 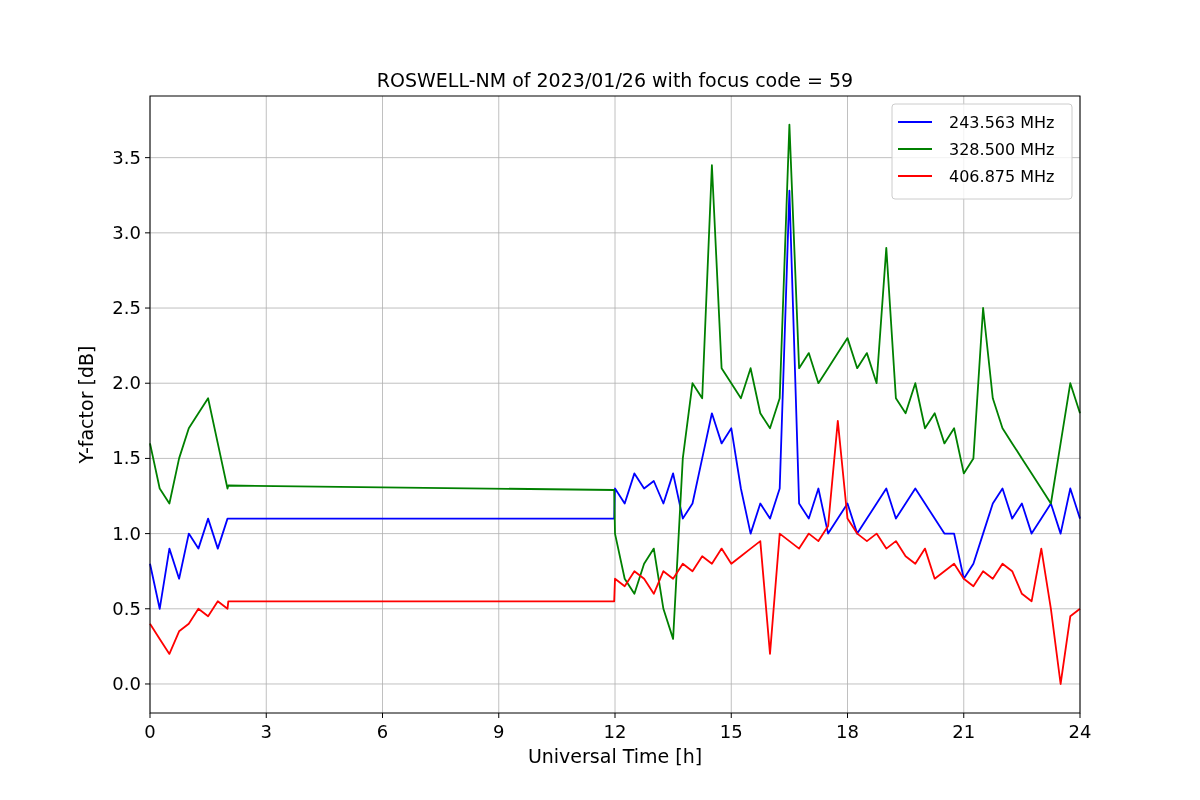 I want to click on x-axis-label: Universal Time [h], so click(x=615, y=756).